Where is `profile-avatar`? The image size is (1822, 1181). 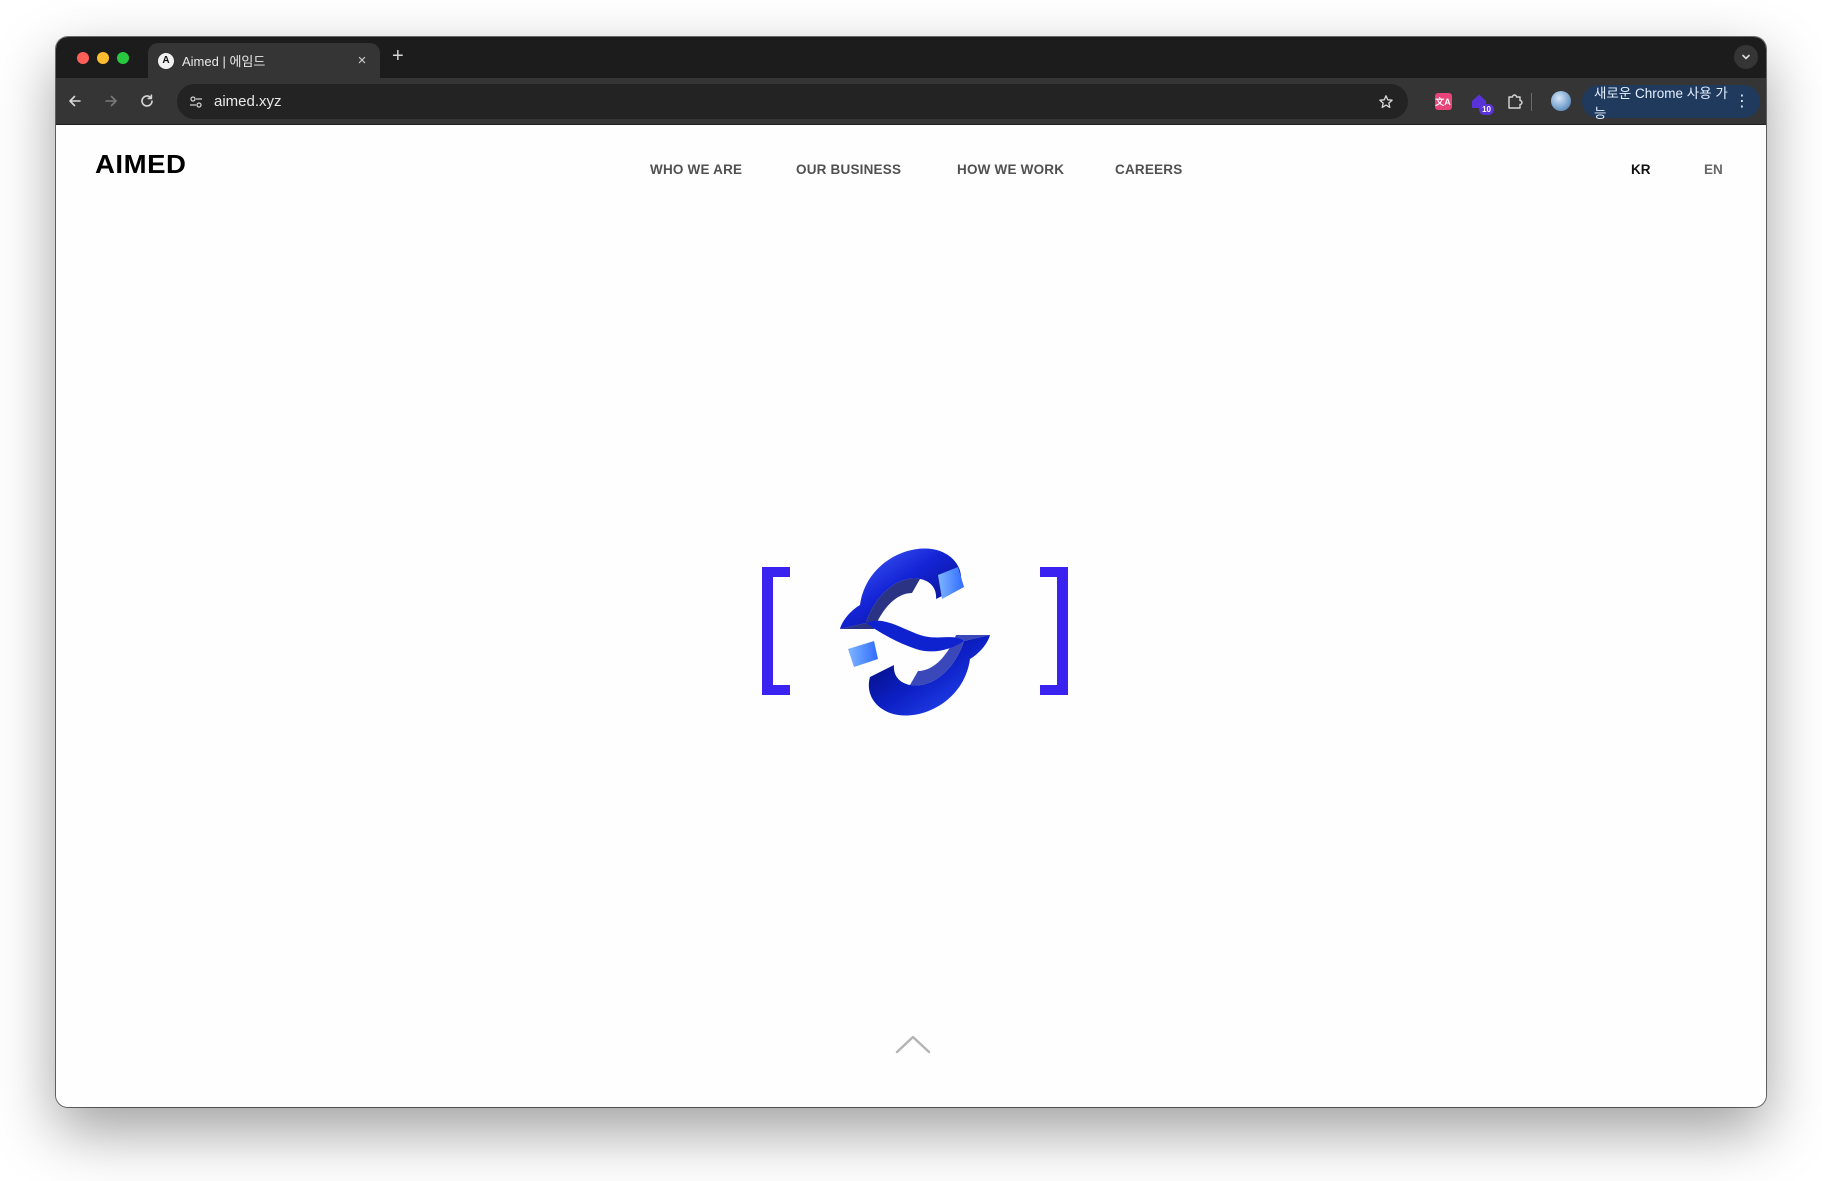
profile-avatar is located at coordinates (1561, 101).